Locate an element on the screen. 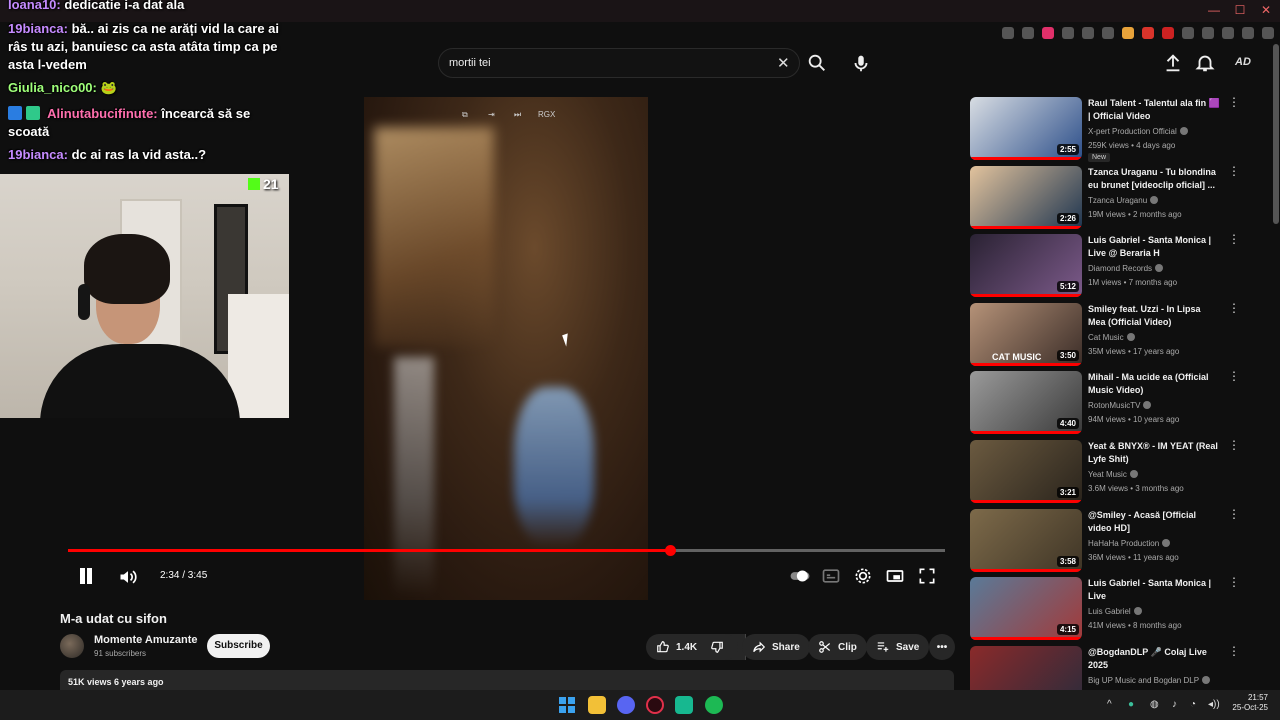  recommendation-thumbnail: 4:15 is located at coordinates (1026, 608).